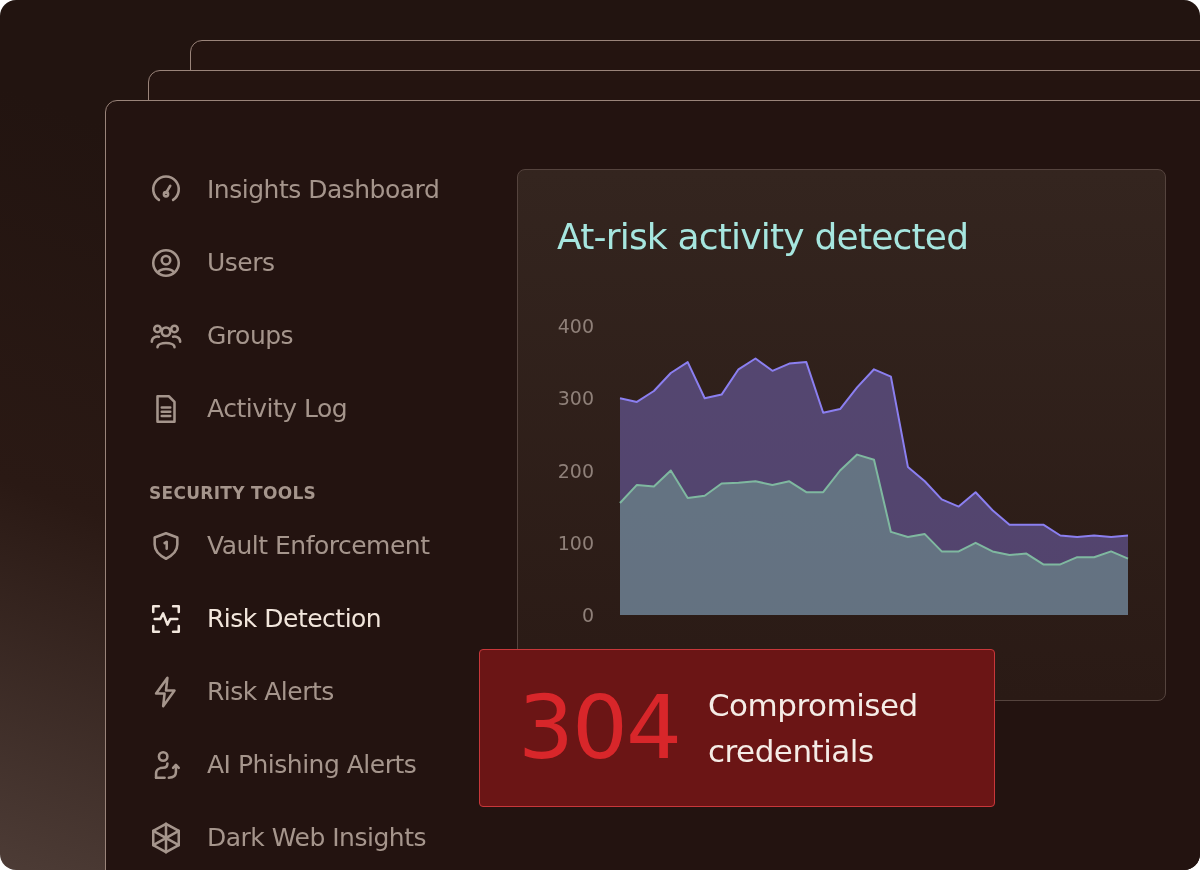  Describe the element at coordinates (575, 398) in the screenshot. I see `axis-label: 300` at that location.